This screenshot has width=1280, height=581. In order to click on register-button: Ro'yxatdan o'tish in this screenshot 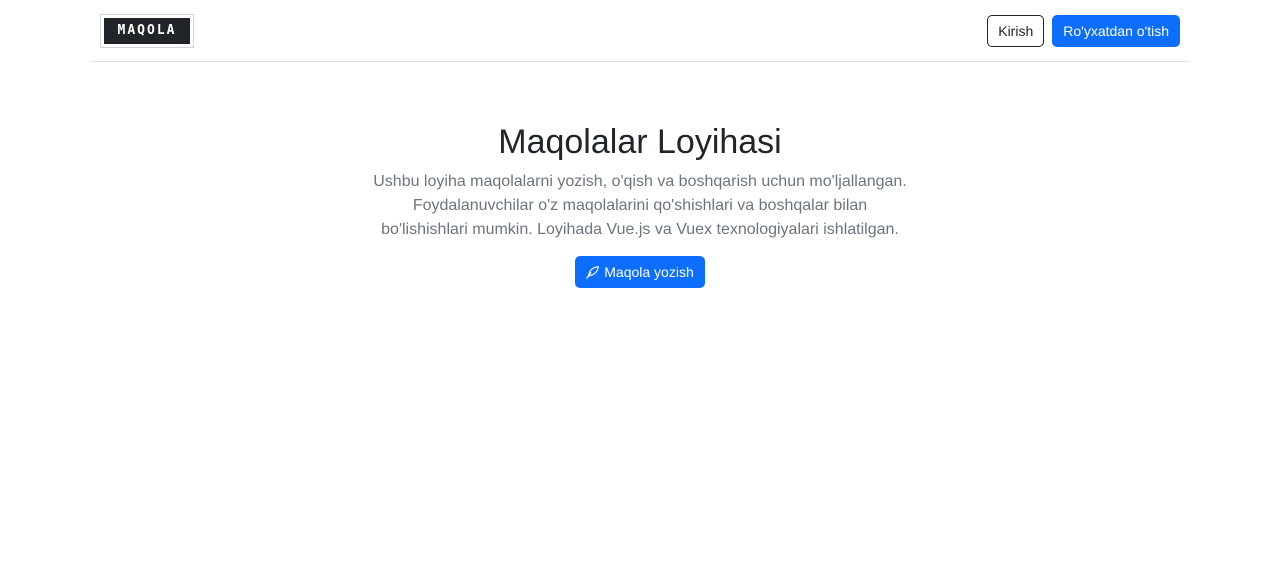, I will do `click(1116, 30)`.